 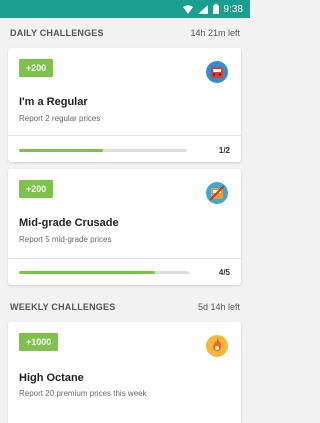 What do you see at coordinates (63, 307) in the screenshot?
I see `weekly-challenges-title: WEEKLY CHALLENGES` at bounding box center [63, 307].